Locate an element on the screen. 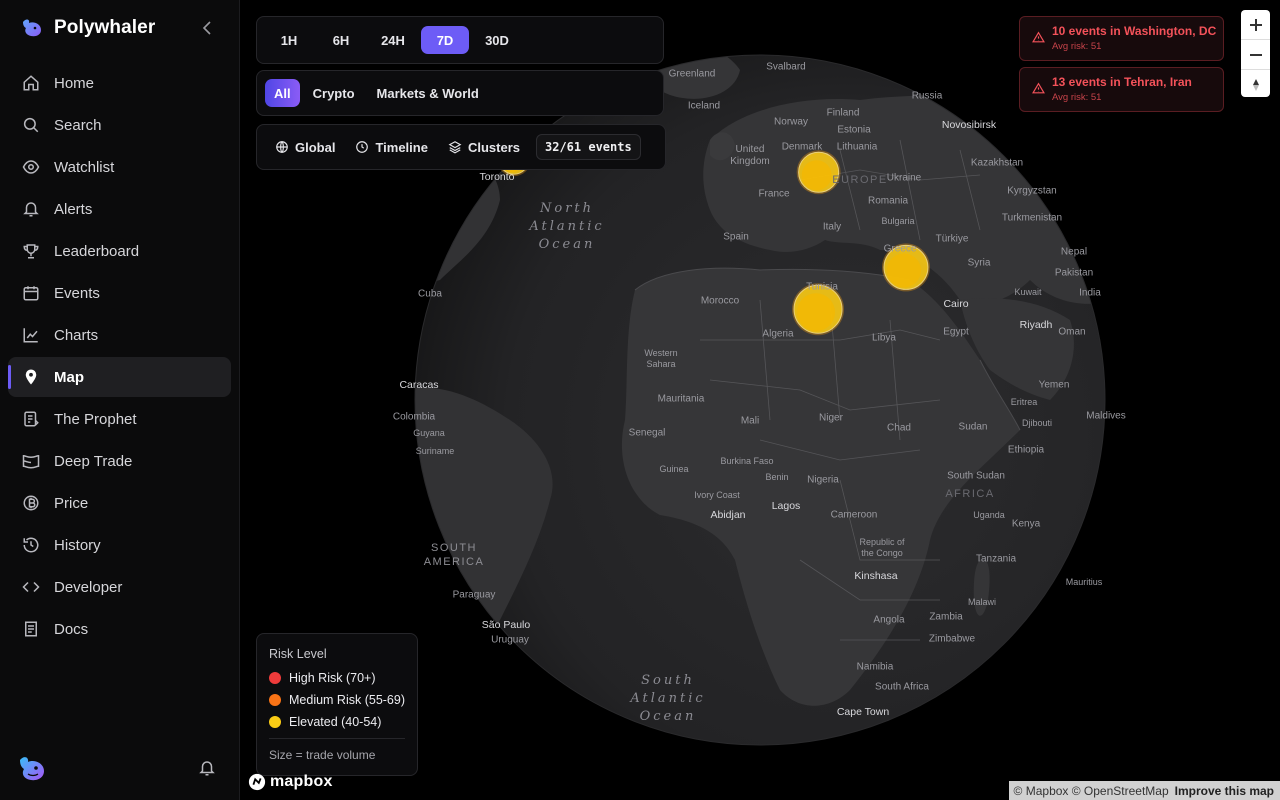 The height and width of the screenshot is (800, 1280). sidebar-item-watchlist: Watchlist is located at coordinates (119, 167).